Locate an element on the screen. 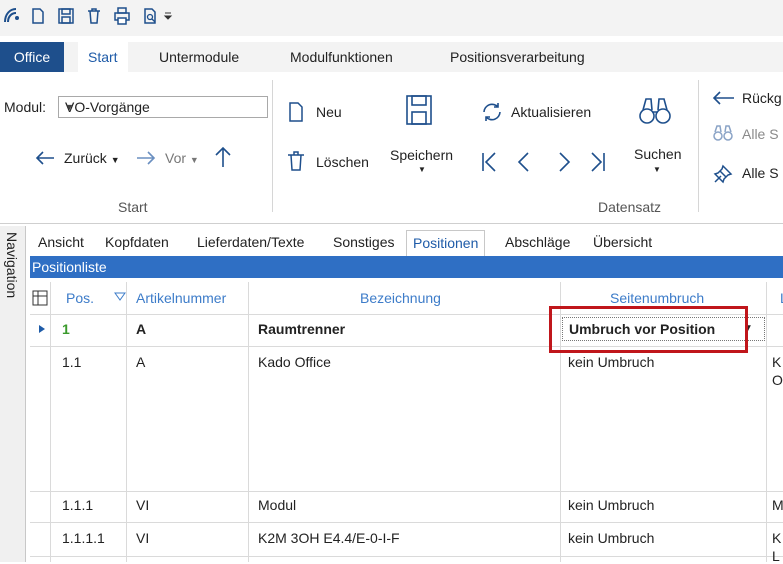 This screenshot has width=783, height=564. subtab-positionen: Positionen is located at coordinates (446, 243).